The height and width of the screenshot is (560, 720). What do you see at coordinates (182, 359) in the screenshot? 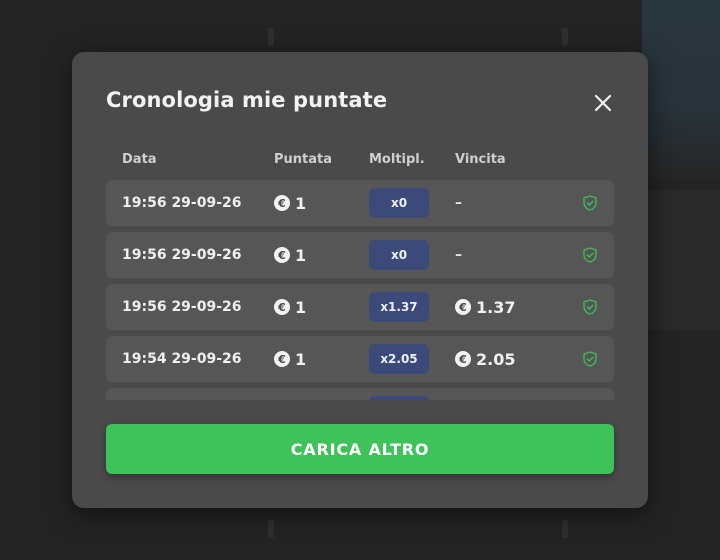
I see `row-date: 19:54 29-09-26` at bounding box center [182, 359].